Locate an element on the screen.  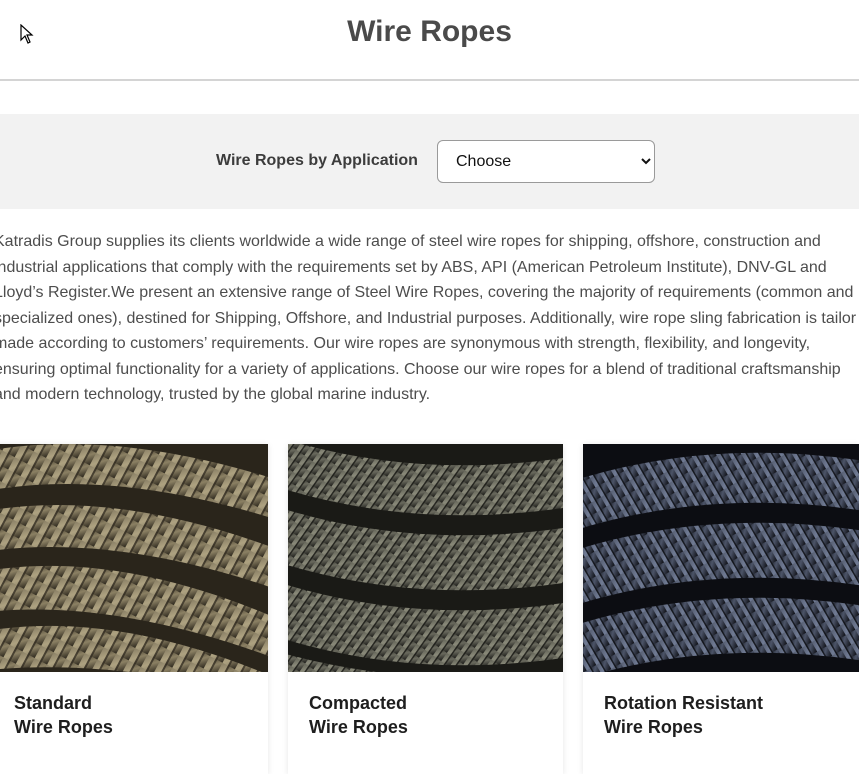
product-title-compacted: Compacted Wire Ropes is located at coordinates (358, 715).